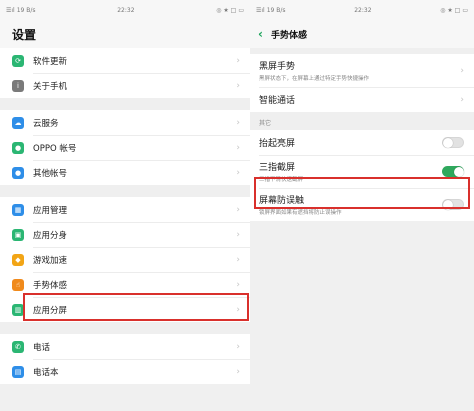 The width and height of the screenshot is (474, 411). Describe the element at coordinates (18, 284) in the screenshot. I see `gesture-hand-icon: ☝` at that location.